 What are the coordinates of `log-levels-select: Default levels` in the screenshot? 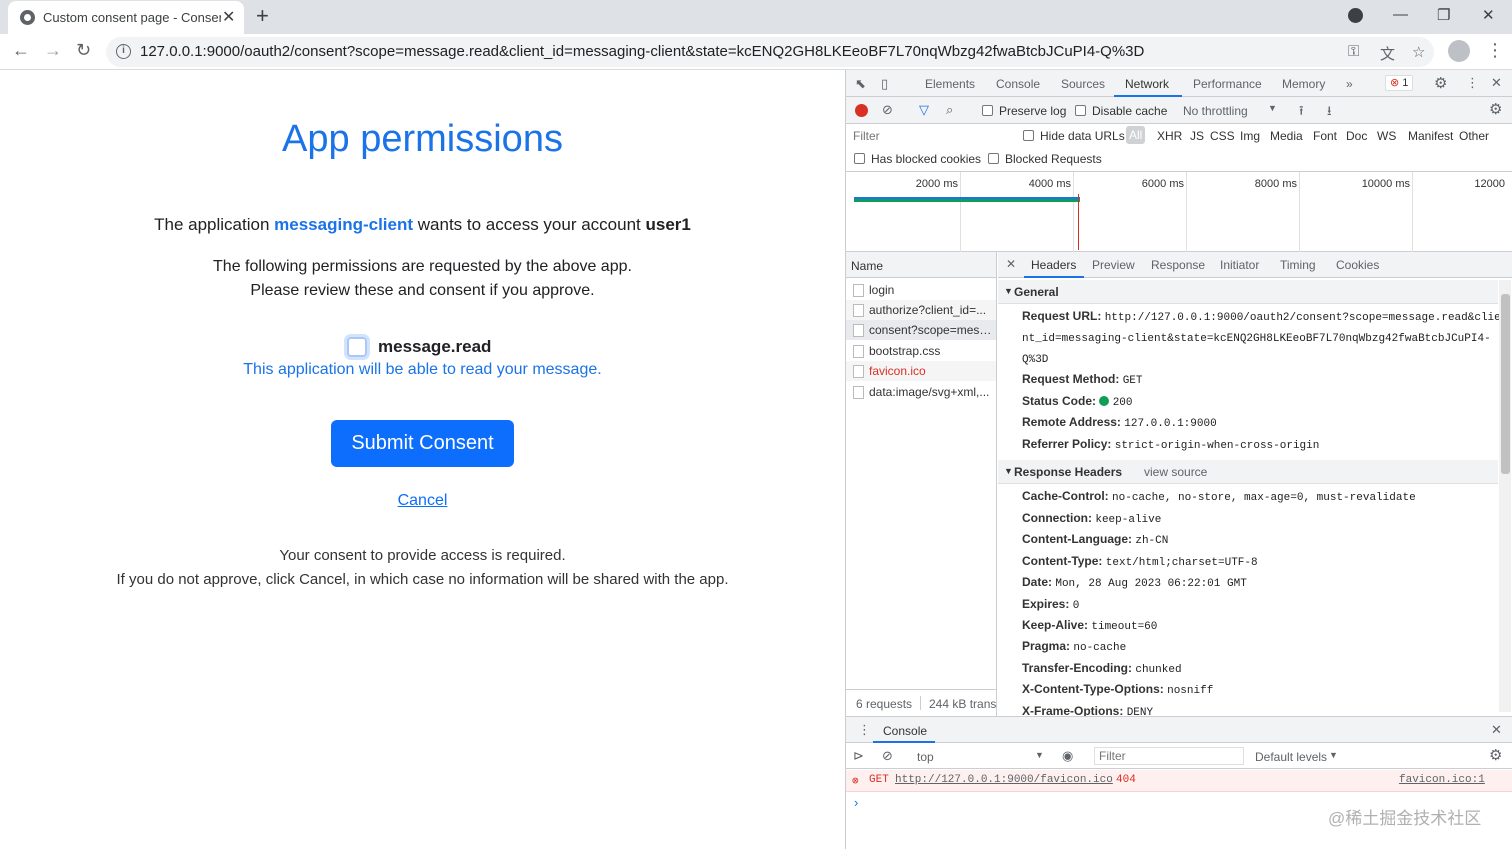 It's located at (1291, 757).